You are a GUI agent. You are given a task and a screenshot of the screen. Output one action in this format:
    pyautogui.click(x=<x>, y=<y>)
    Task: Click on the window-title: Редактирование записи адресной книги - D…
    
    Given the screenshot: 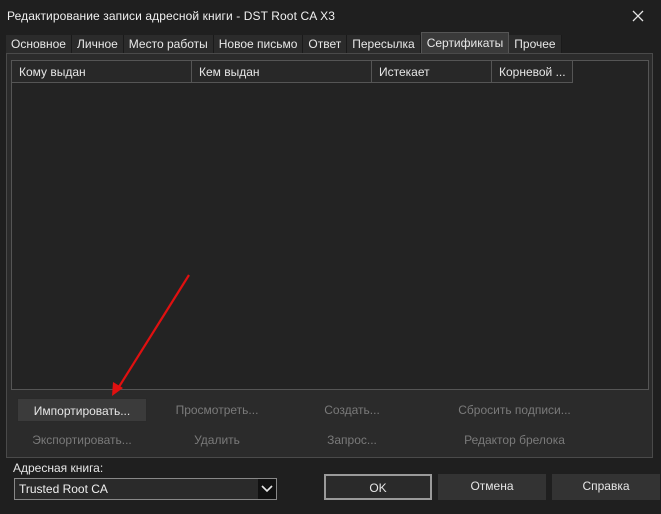 What is the action you would take?
    pyautogui.click(x=171, y=16)
    